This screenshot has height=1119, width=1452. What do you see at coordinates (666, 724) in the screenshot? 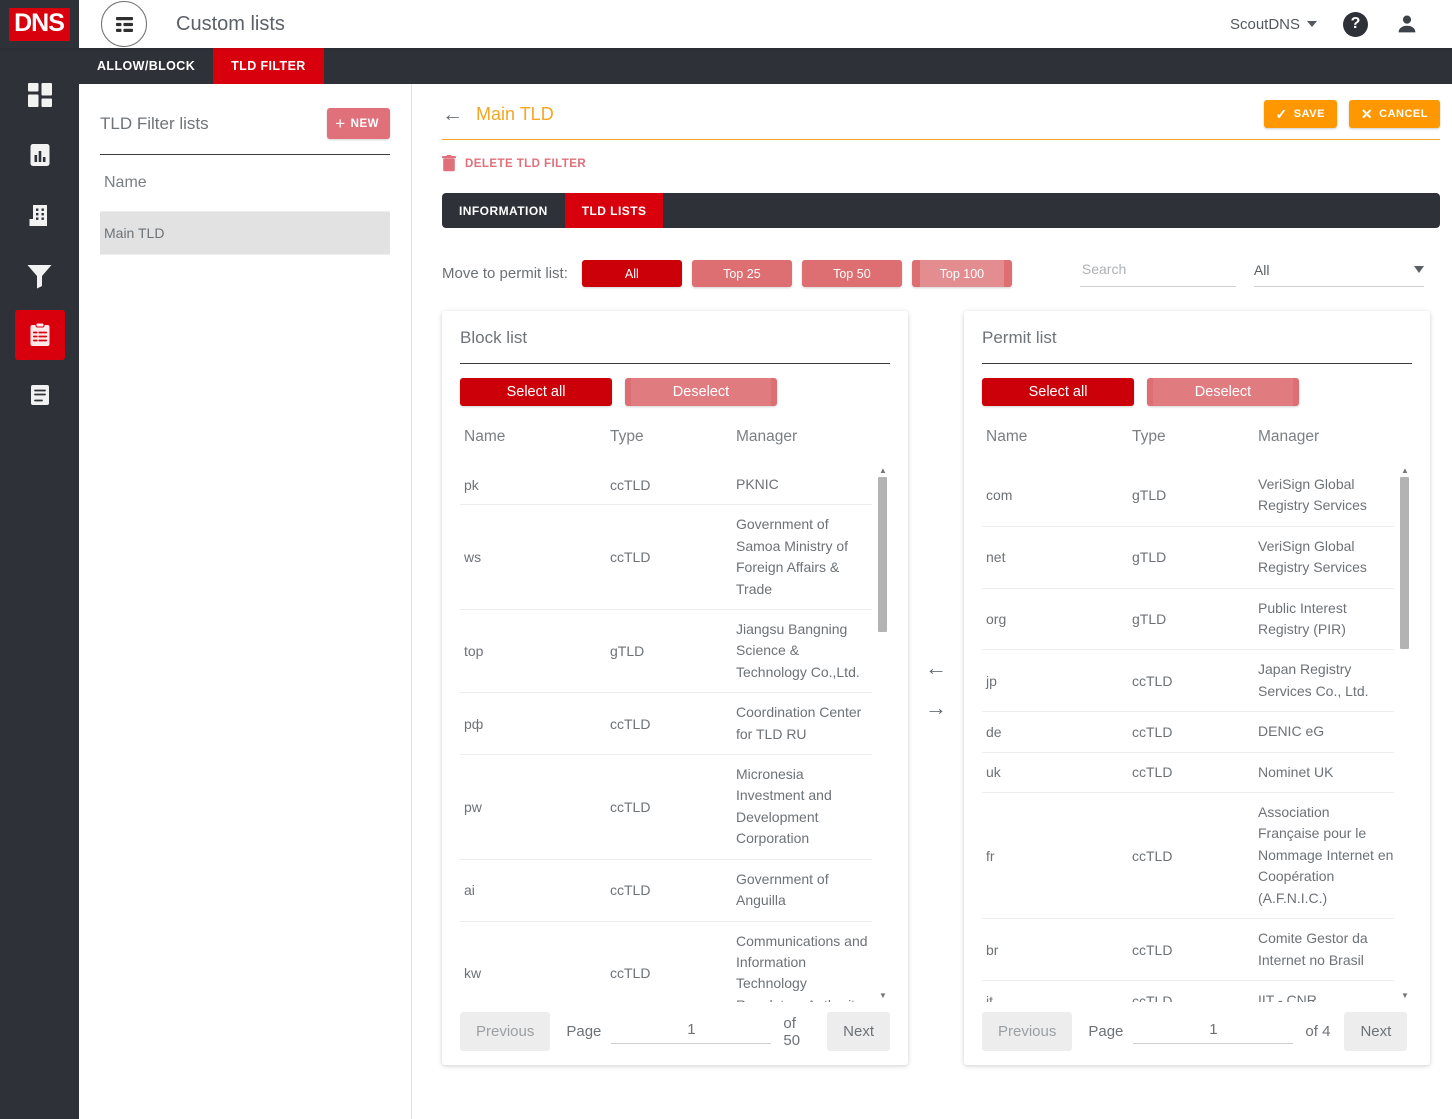
I see `table-row: рф ccTLD Coordination Center for TLD RU` at bounding box center [666, 724].